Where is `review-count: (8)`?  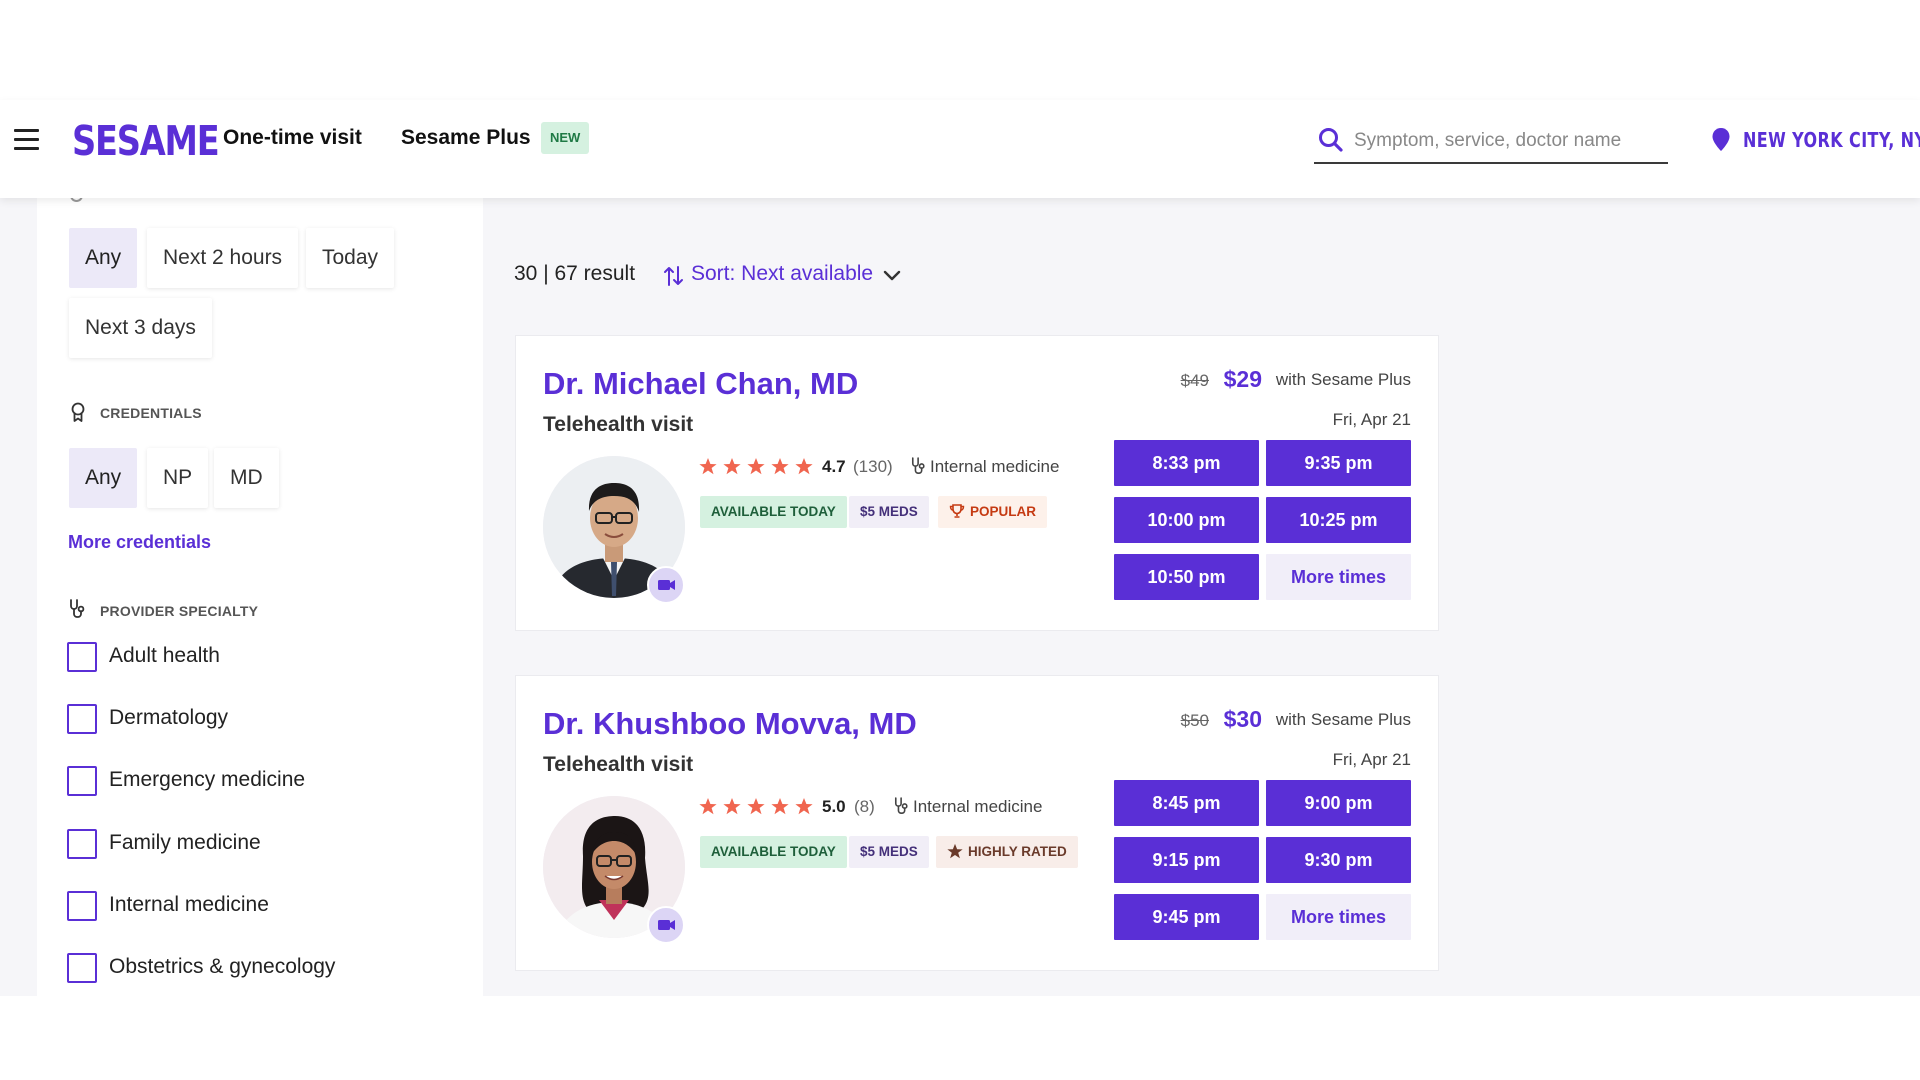
review-count: (8) is located at coordinates (864, 807).